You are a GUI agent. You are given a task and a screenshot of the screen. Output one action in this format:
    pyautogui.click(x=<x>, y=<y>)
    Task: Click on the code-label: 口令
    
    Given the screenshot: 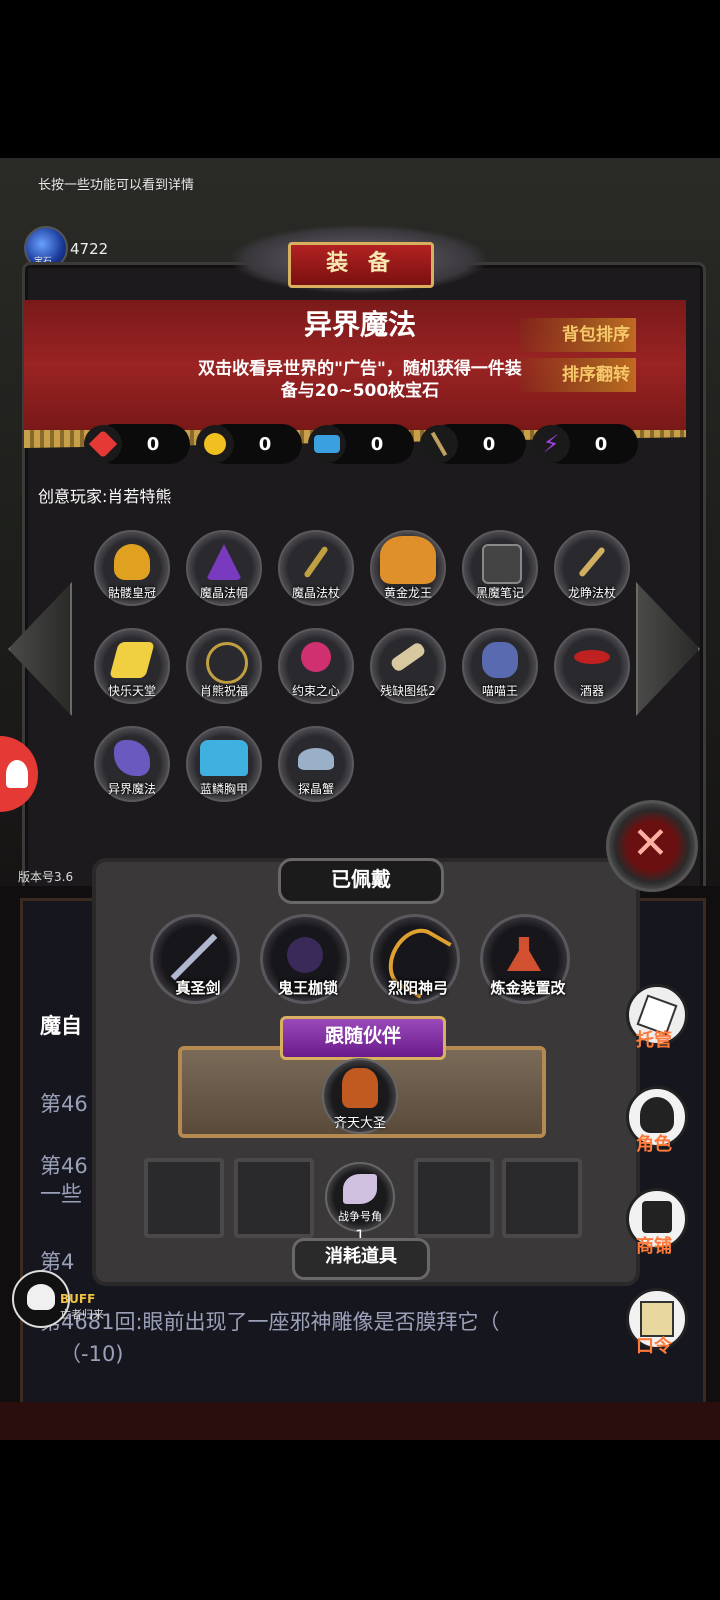 What is the action you would take?
    pyautogui.click(x=654, y=1346)
    